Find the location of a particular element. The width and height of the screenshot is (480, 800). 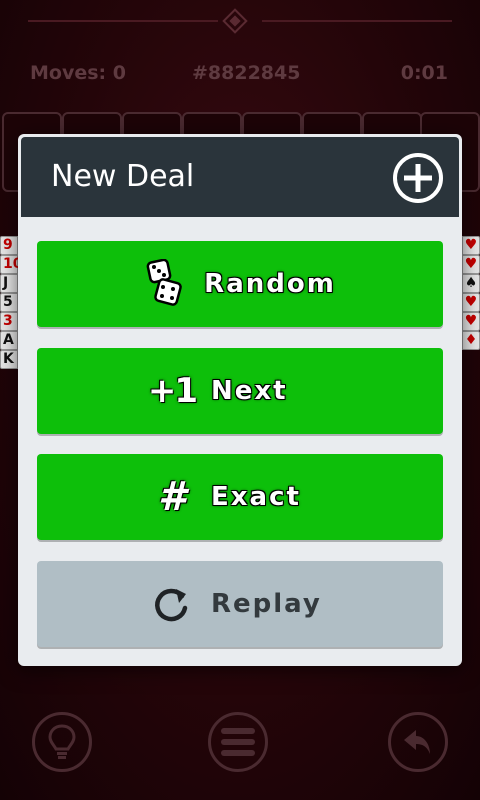

card-edge: 3 is located at coordinates (9, 321).